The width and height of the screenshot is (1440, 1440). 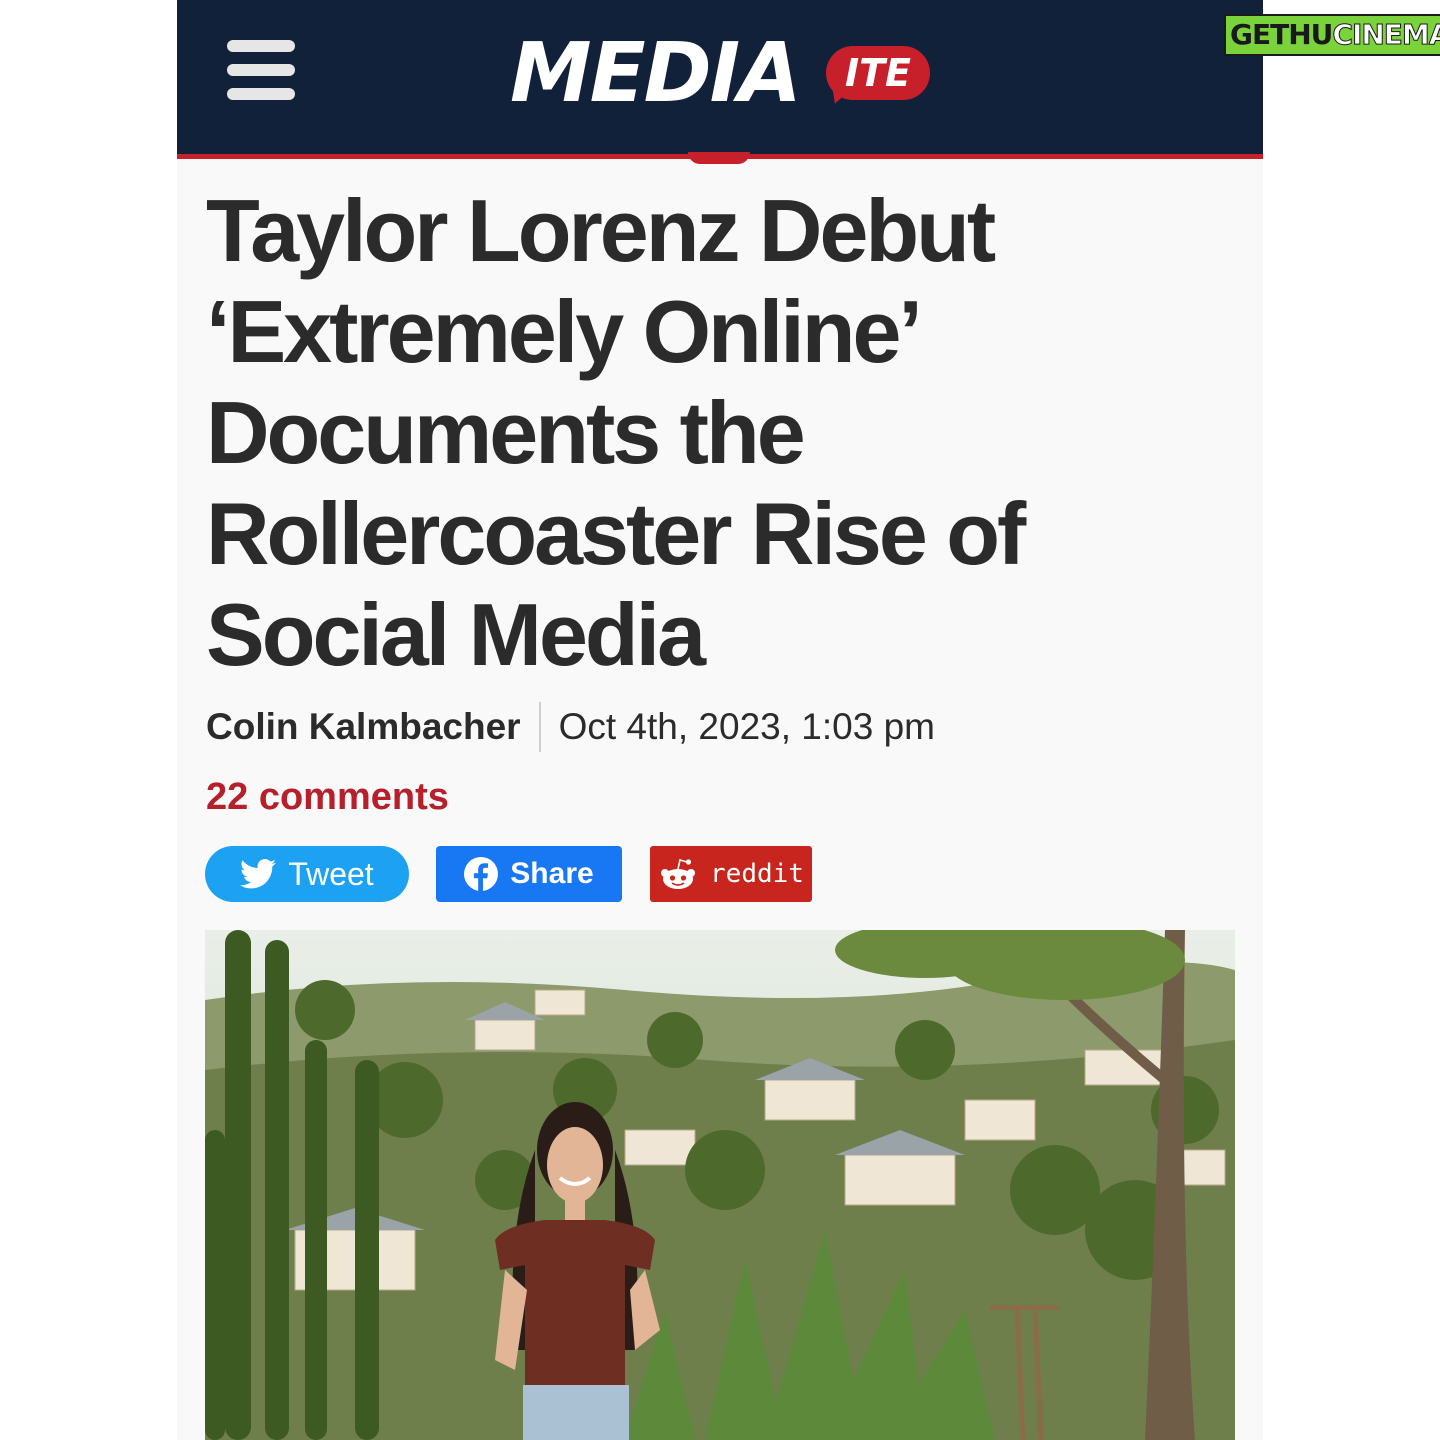 I want to click on reddit-share-button: reddit, so click(x=731, y=874).